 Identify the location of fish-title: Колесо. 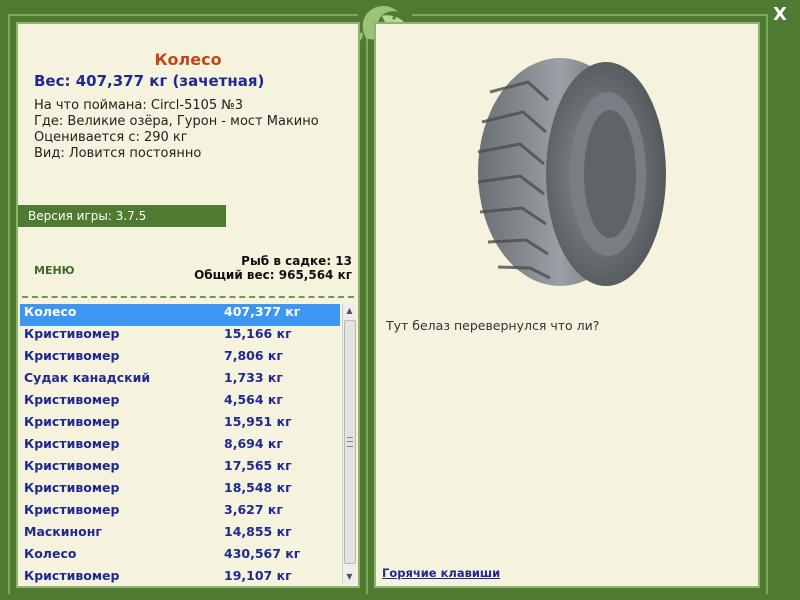
(188, 59).